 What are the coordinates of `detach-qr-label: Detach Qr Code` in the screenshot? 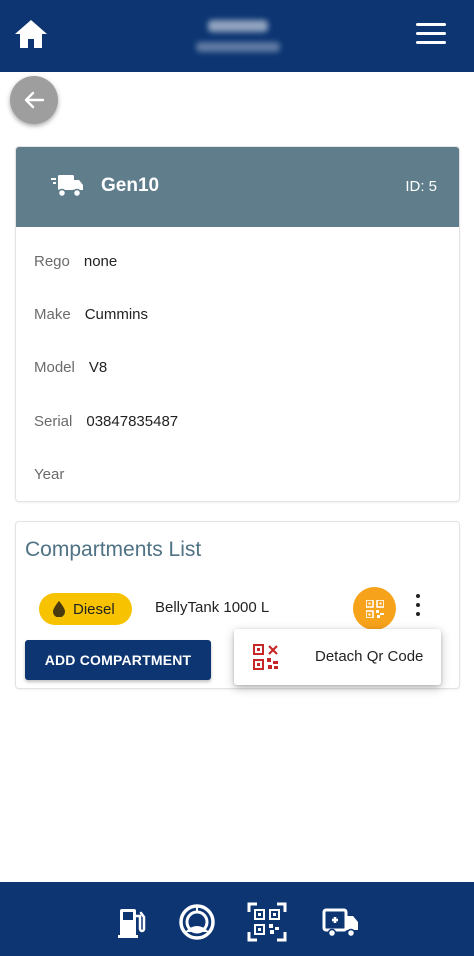 It's located at (369, 656).